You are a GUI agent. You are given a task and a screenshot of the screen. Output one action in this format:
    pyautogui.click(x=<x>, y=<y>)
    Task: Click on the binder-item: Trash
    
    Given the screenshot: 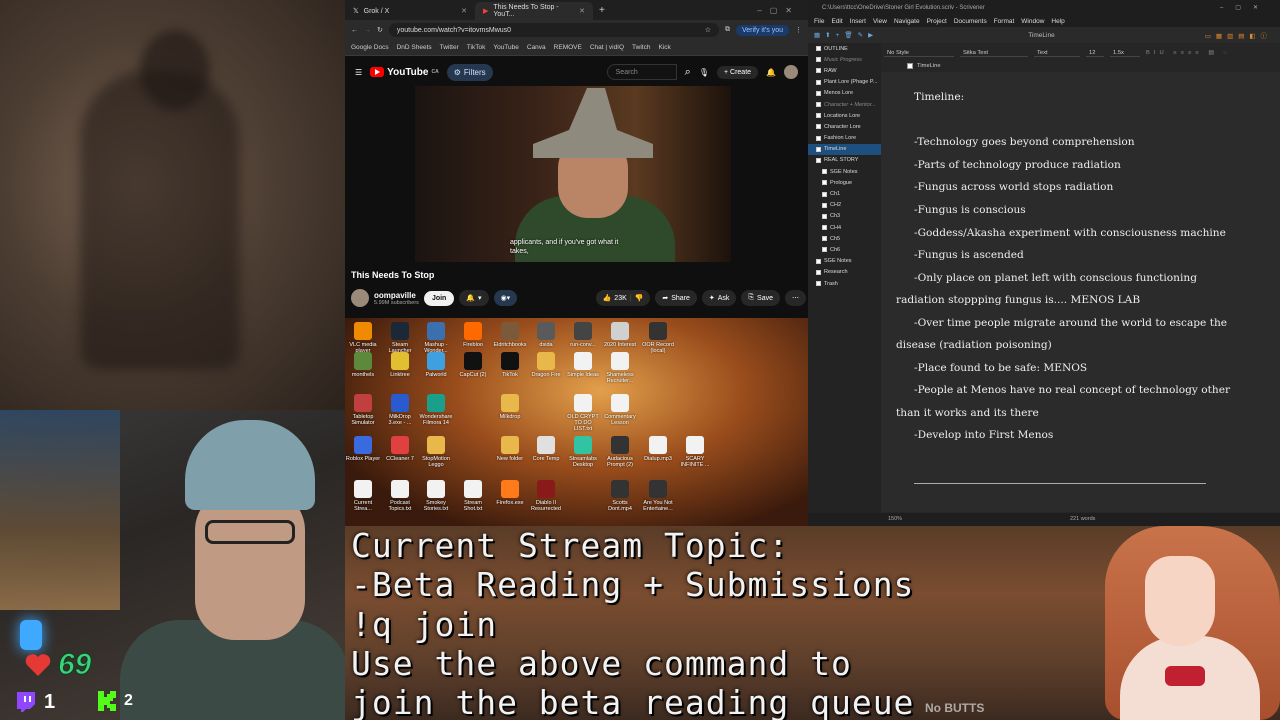 What is the action you would take?
    pyautogui.click(x=844, y=283)
    